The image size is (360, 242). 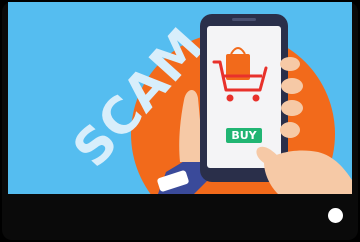 I want to click on buy-button-label: BUY, so click(x=244, y=135).